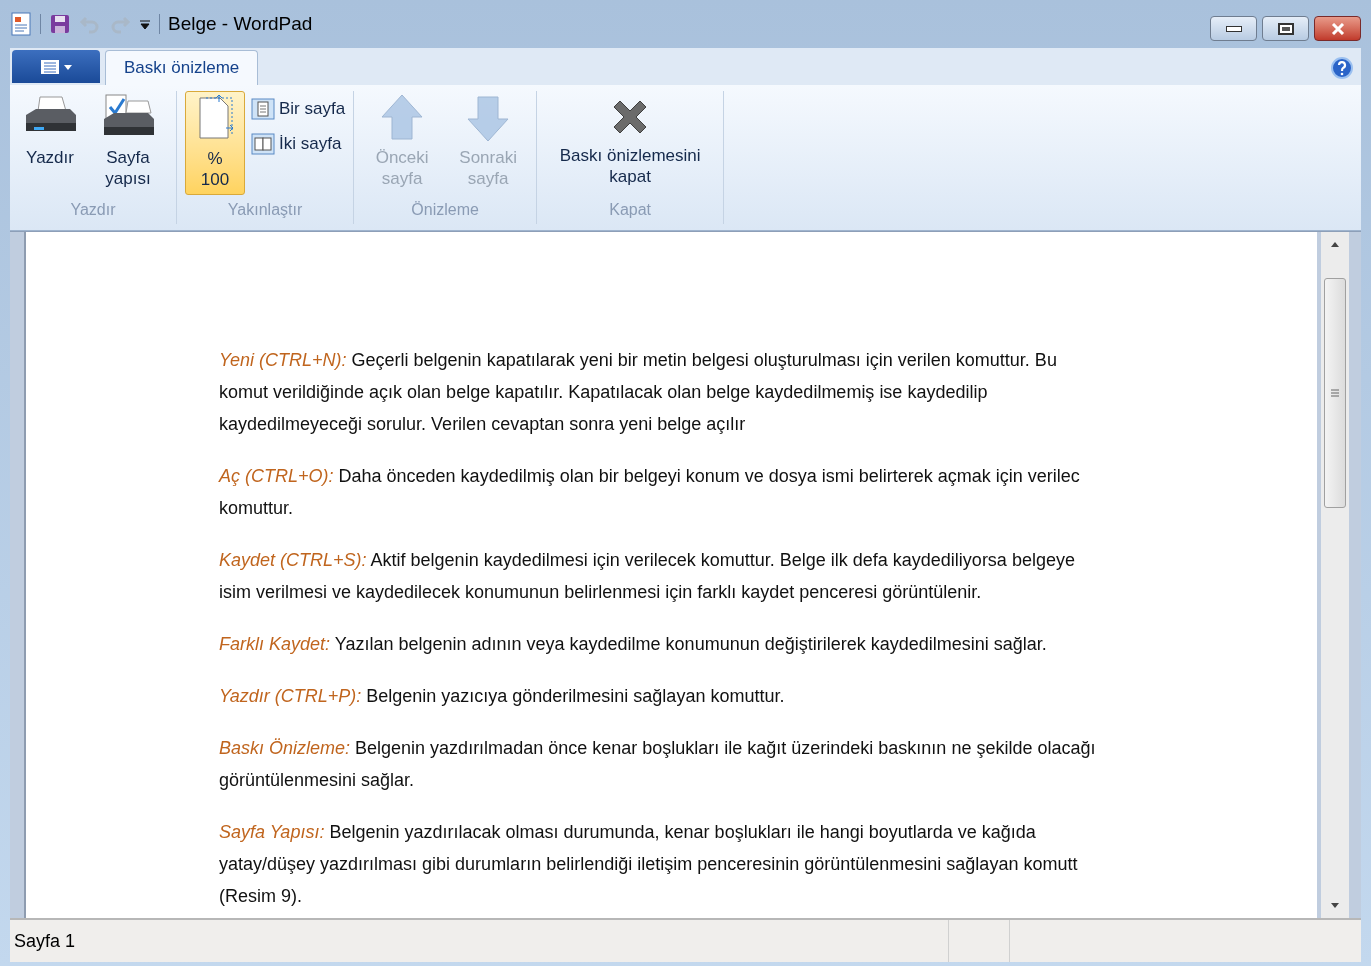 The width and height of the screenshot is (1371, 966). Describe the element at coordinates (627, 832) in the screenshot. I see `document-text: Sayfa Yapısı: Belgenin yazdırılacak olması durumunda, kenar boşlukları ile hangi boyutlarda ve kağıda` at that location.